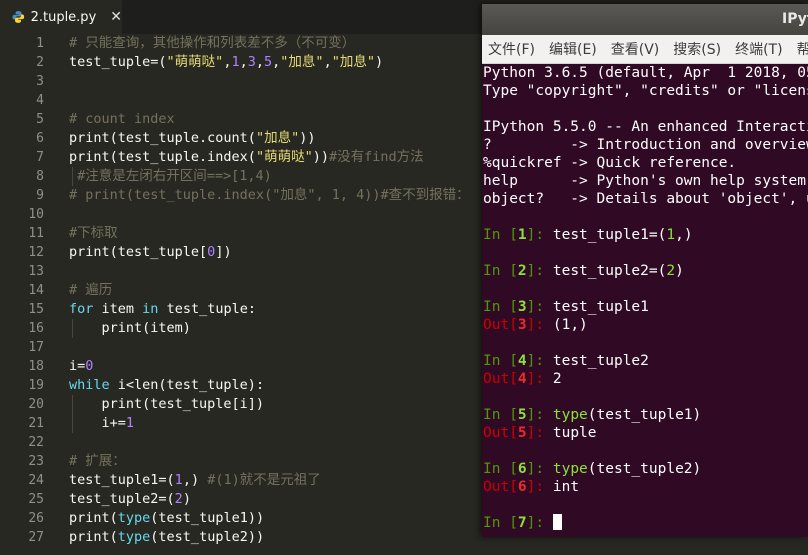 The image size is (808, 555). Describe the element at coordinates (40, 81) in the screenshot. I see `line-number: 3` at that location.